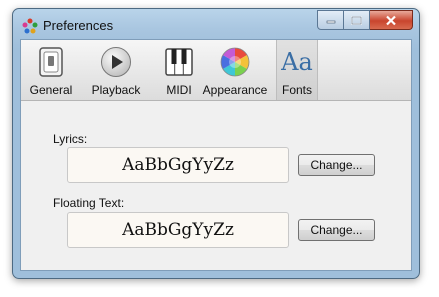 The height and width of the screenshot is (297, 439). I want to click on tab-playback: Playback, so click(116, 70).